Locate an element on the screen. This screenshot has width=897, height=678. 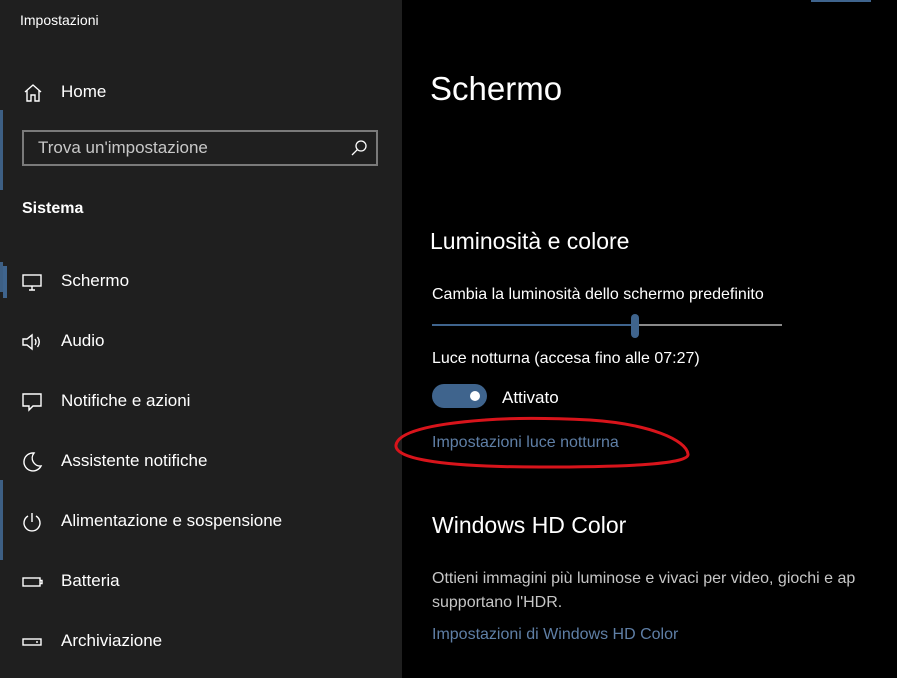
toggle-knob is located at coordinates (475, 396).